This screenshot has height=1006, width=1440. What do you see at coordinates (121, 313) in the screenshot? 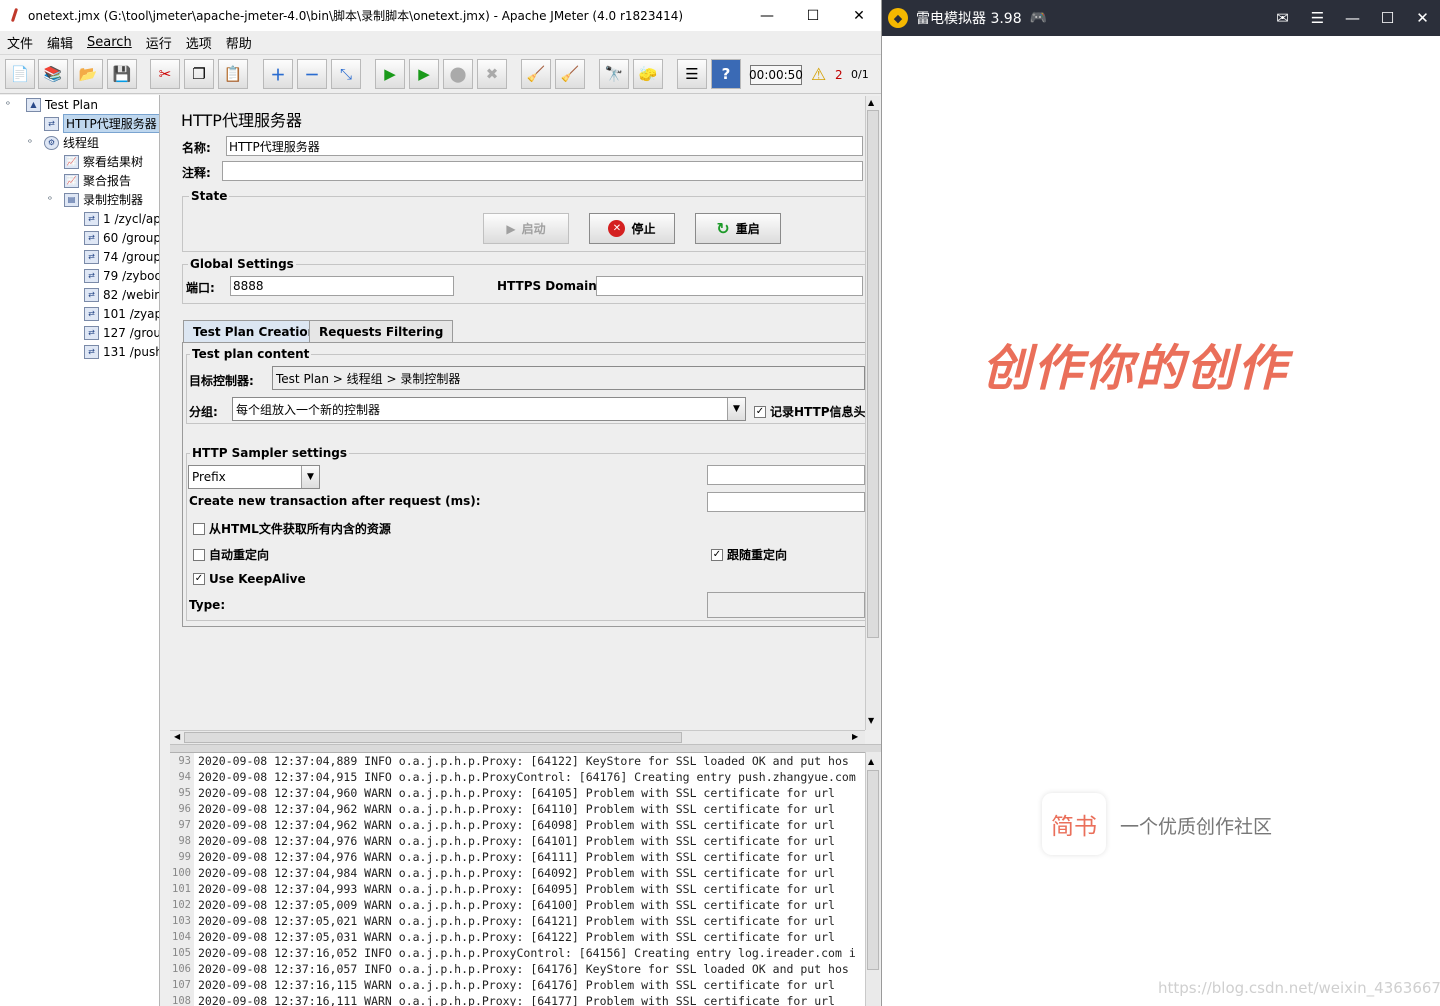
I see `tree-node-sampler: ⇄ 101 /zyap` at bounding box center [121, 313].